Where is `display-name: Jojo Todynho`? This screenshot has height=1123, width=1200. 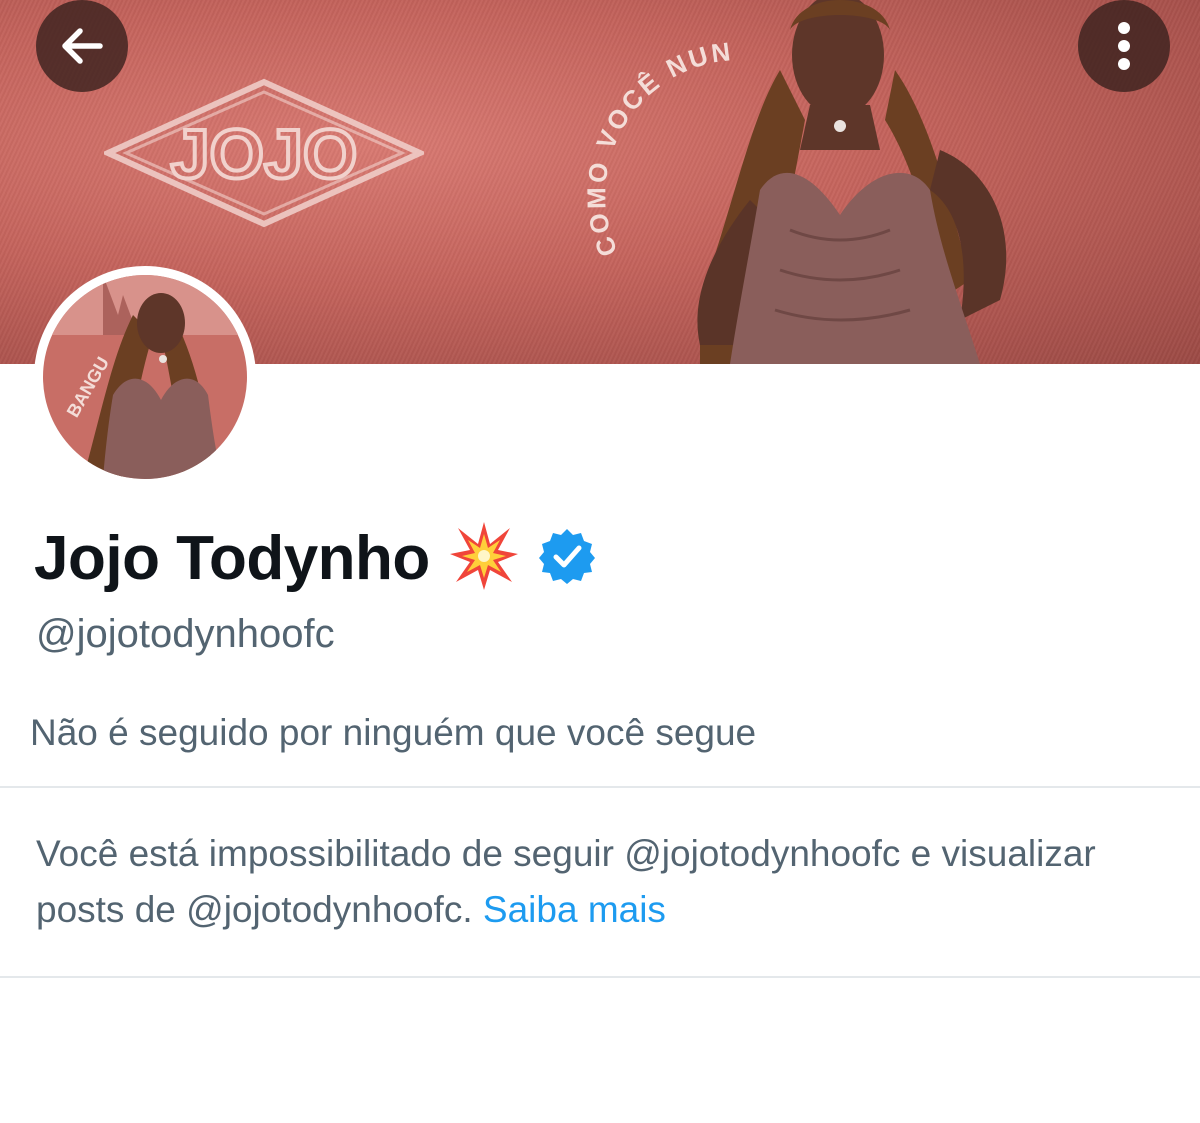
display-name: Jojo Todynho is located at coordinates (232, 558).